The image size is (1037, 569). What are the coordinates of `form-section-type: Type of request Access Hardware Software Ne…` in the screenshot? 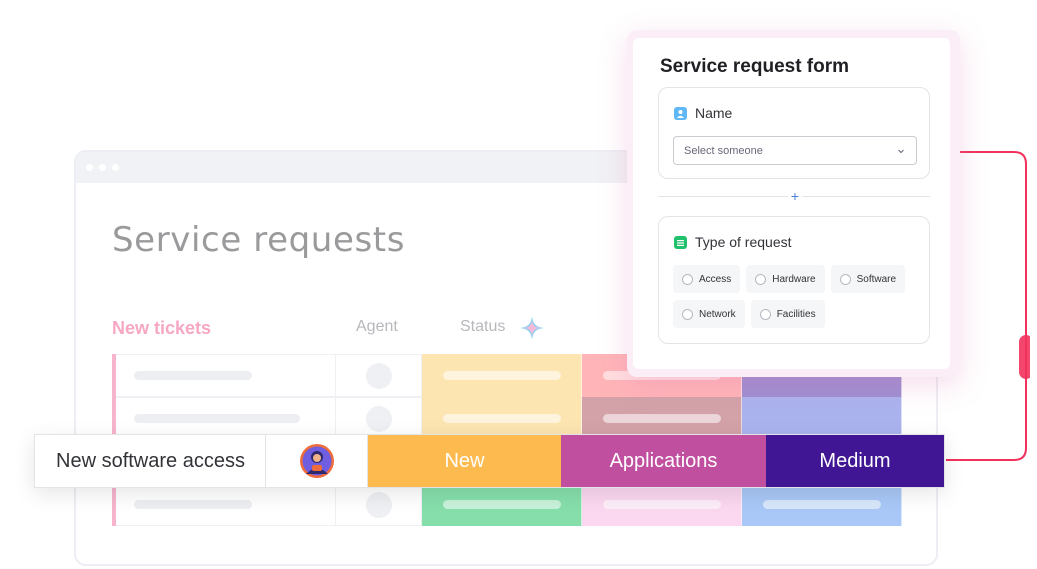 It's located at (794, 280).